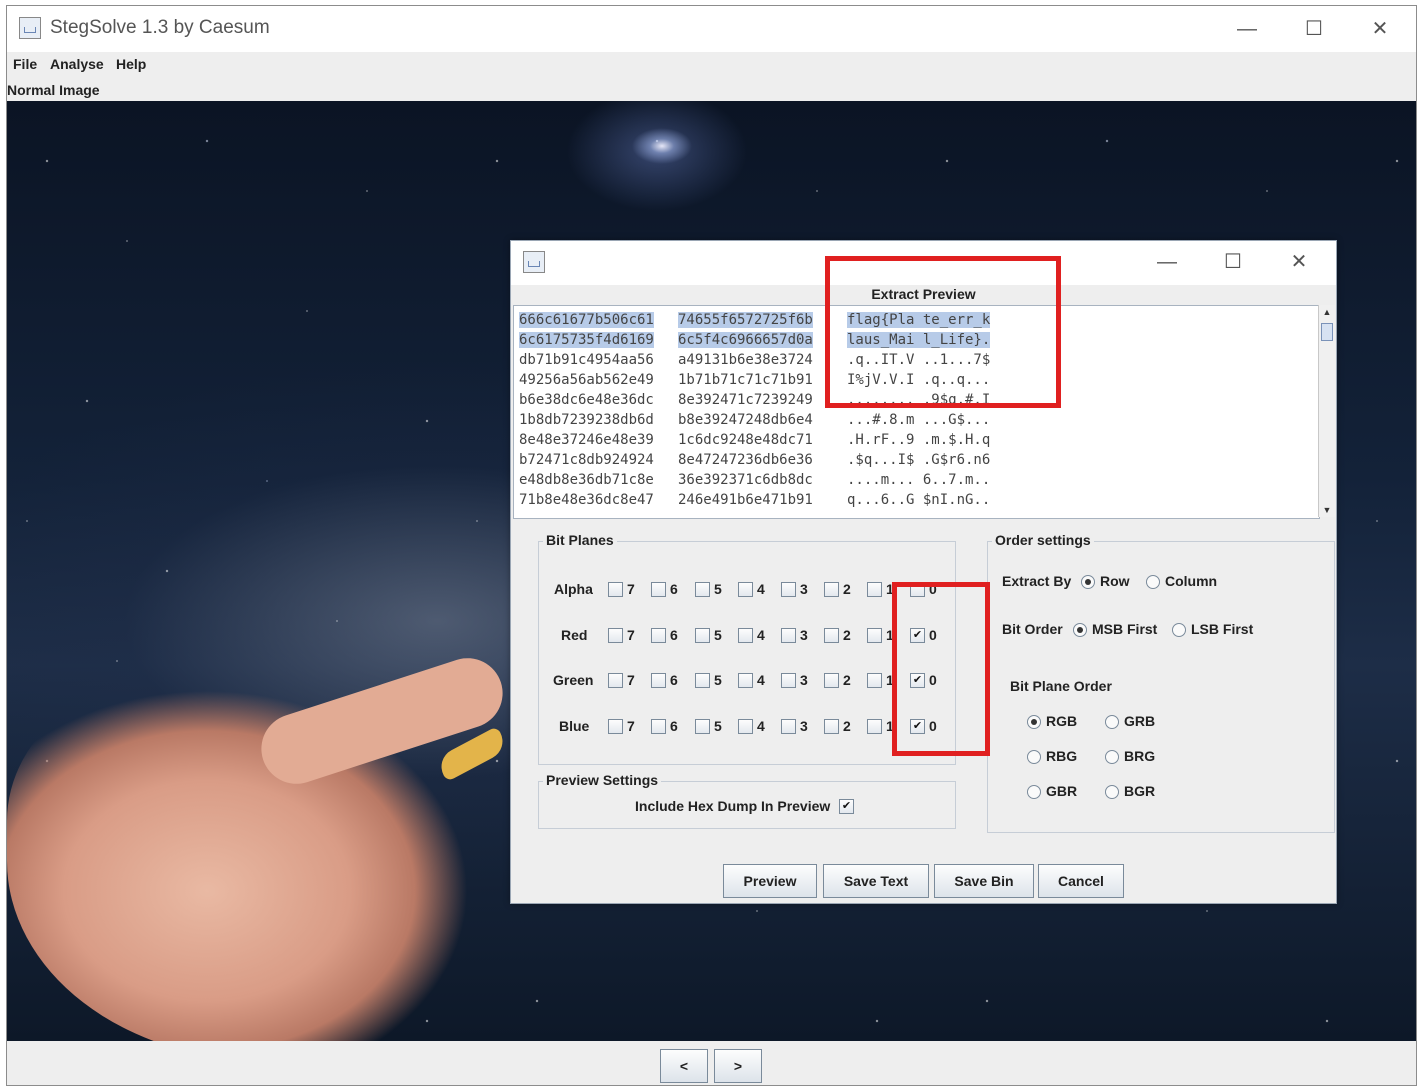 Image resolution: width=1420 pixels, height=1086 pixels. Describe the element at coordinates (831, 726) in the screenshot. I see `blue-bit-2-checkbox` at that location.